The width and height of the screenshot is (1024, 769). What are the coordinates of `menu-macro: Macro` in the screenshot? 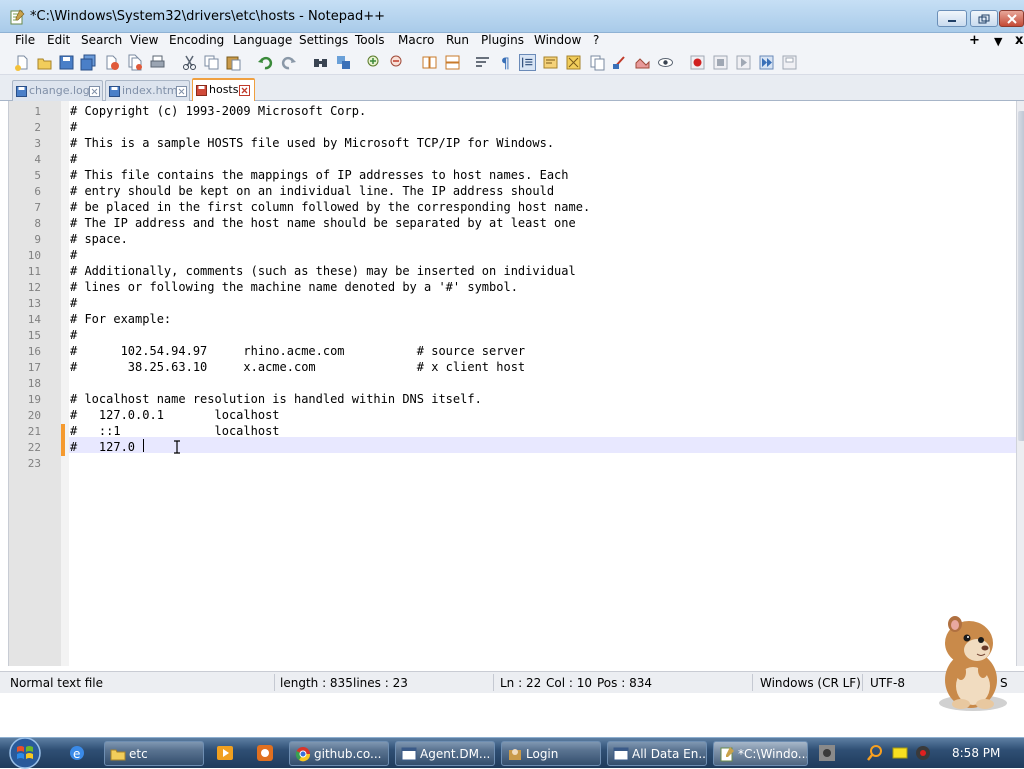 It's located at (416, 40).